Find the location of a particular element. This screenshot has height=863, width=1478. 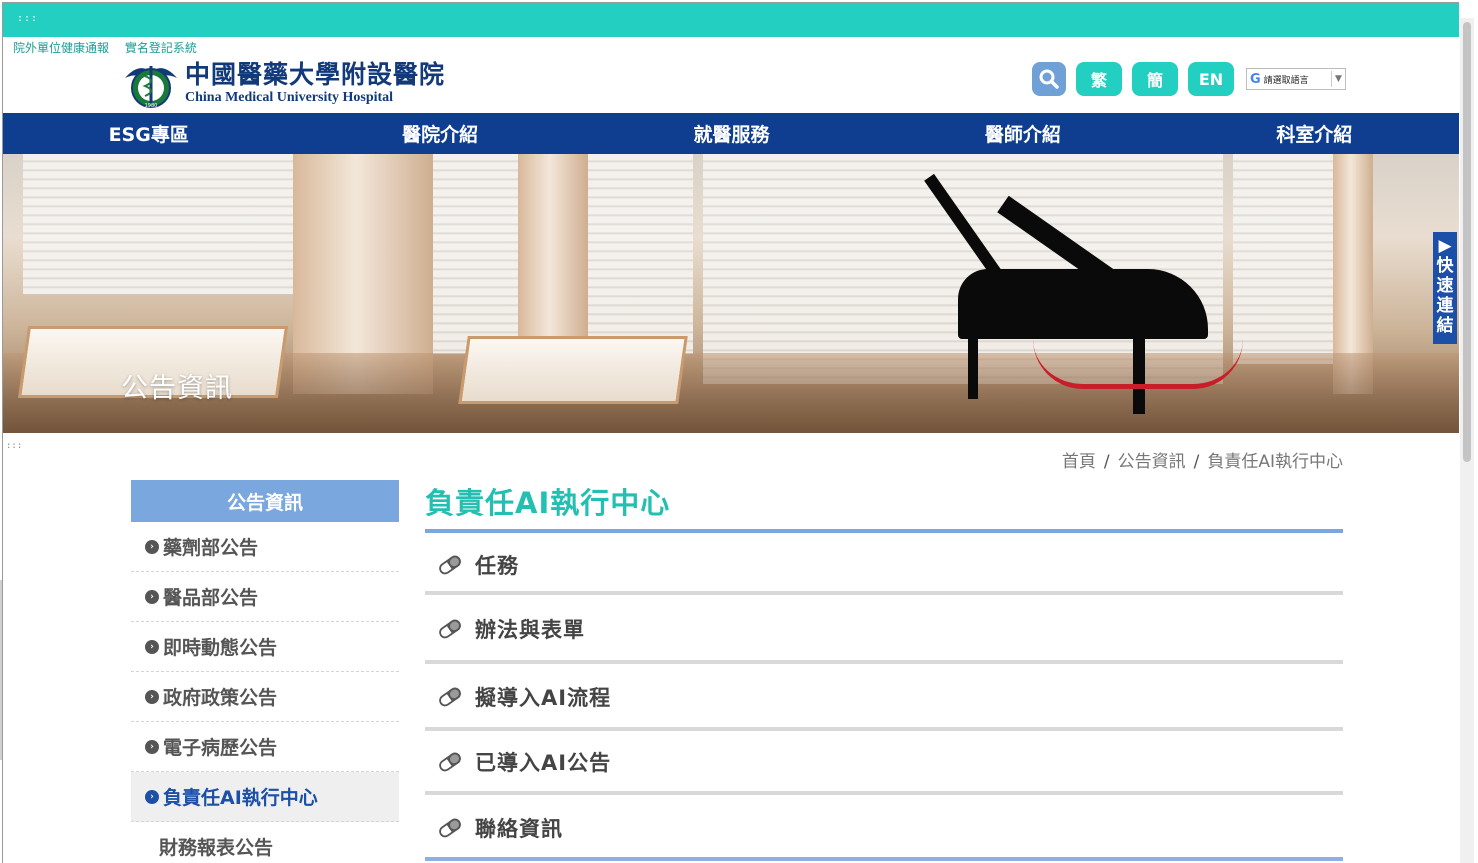

nav-esg: ESG專區 is located at coordinates (148, 133).